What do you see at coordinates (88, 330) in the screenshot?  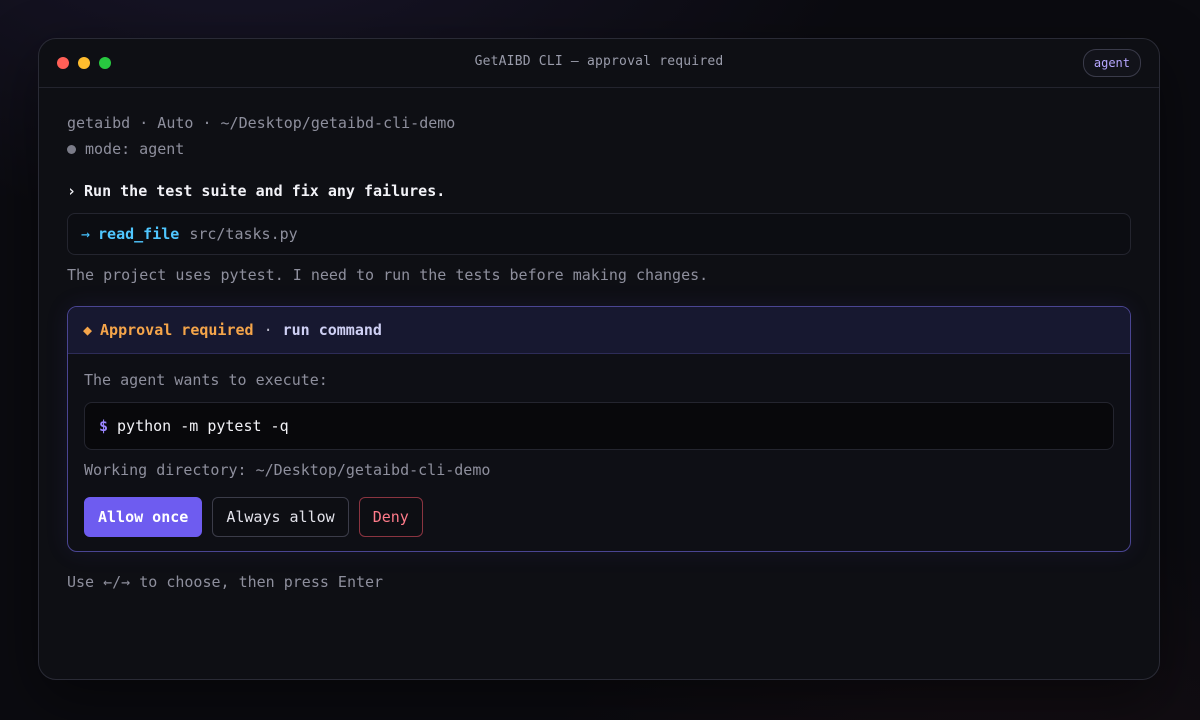 I see `diamond-icon: ◆` at bounding box center [88, 330].